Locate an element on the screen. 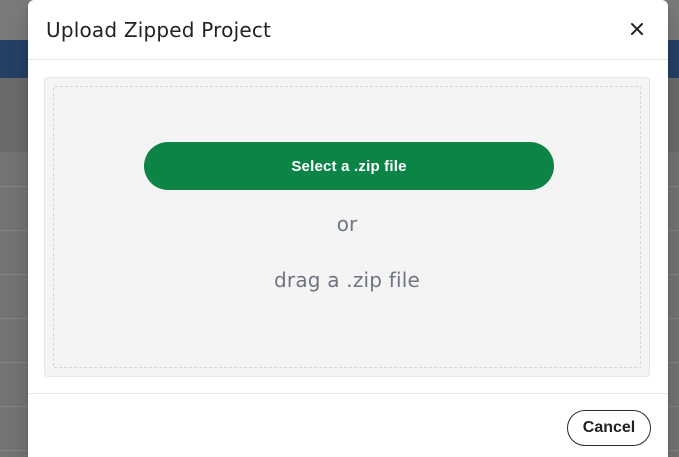  or-separator-text: or is located at coordinates (347, 224).